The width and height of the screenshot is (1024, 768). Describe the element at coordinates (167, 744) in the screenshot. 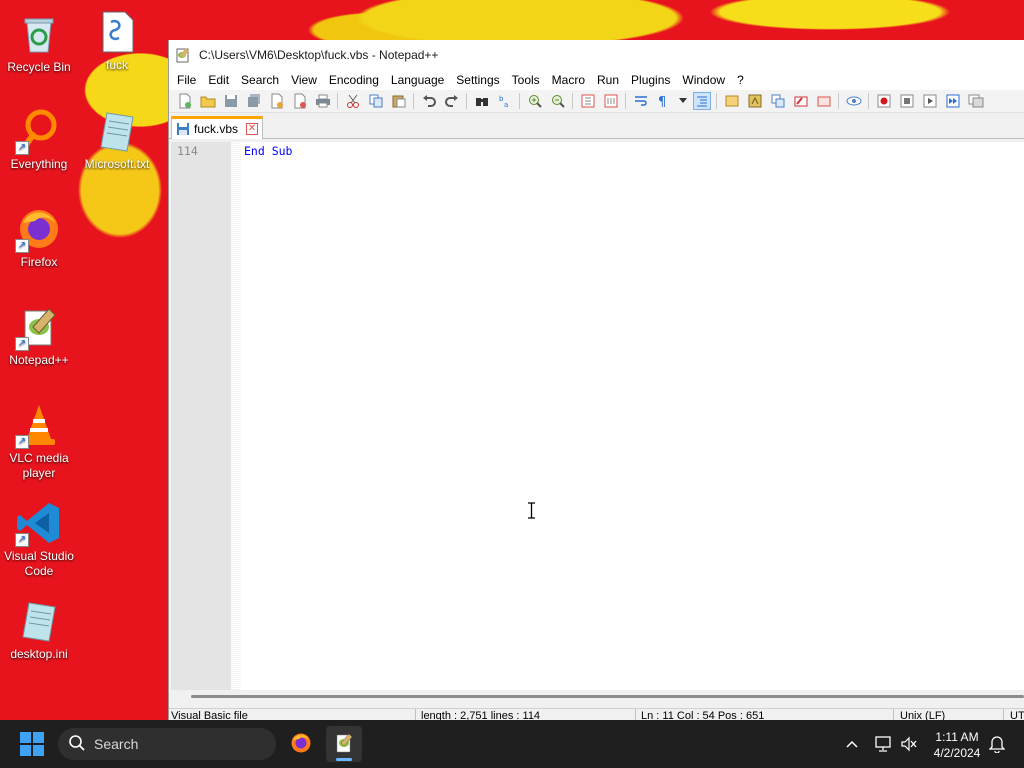

I see `taskbar-search-box: Search` at that location.